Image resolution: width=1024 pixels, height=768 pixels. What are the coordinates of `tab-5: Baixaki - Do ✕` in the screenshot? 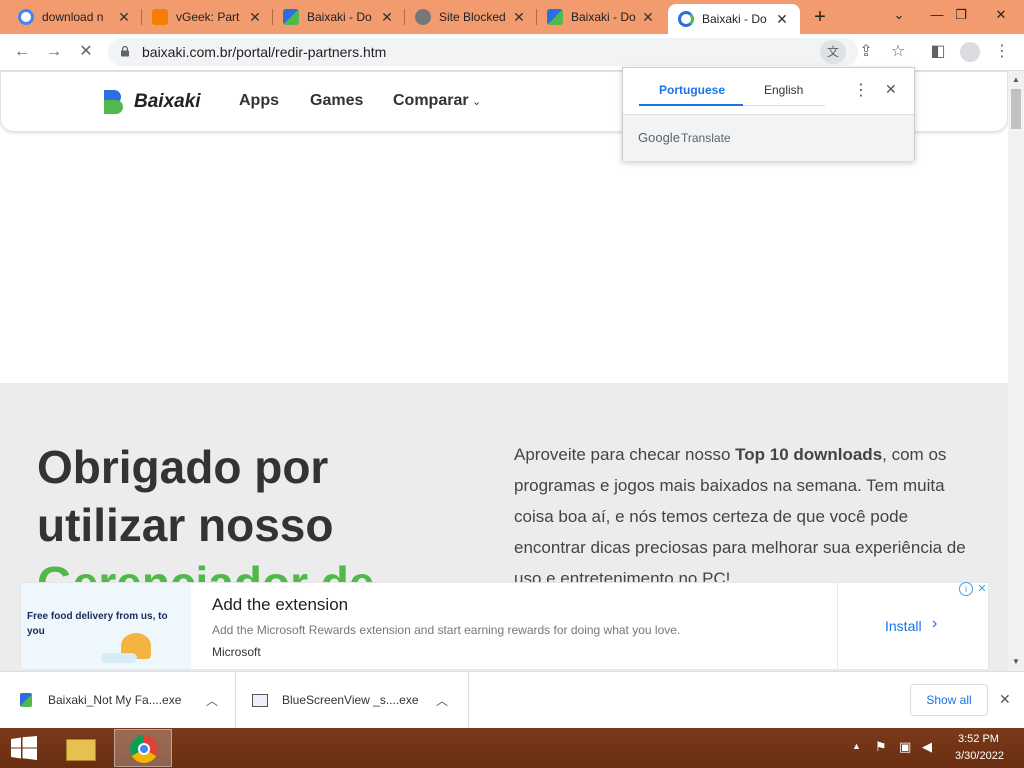 It's located at (601, 17).